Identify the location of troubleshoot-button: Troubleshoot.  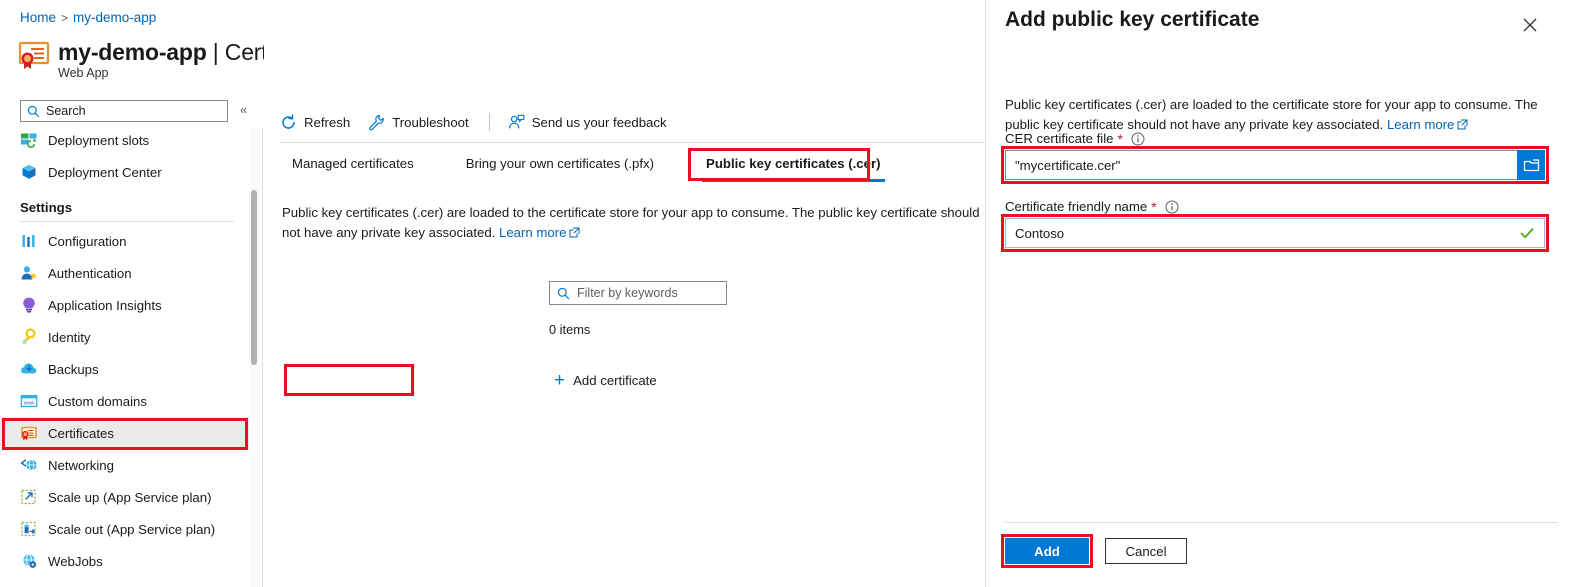
(418, 122).